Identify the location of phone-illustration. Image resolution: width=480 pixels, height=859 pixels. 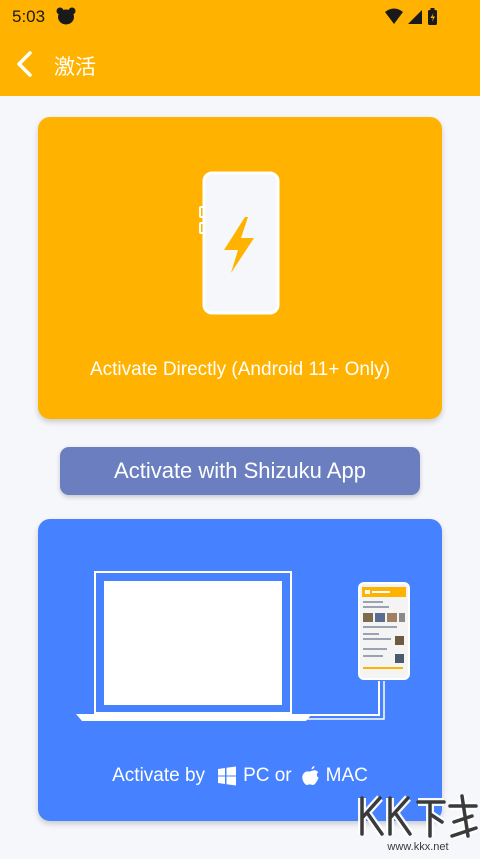
(239, 243).